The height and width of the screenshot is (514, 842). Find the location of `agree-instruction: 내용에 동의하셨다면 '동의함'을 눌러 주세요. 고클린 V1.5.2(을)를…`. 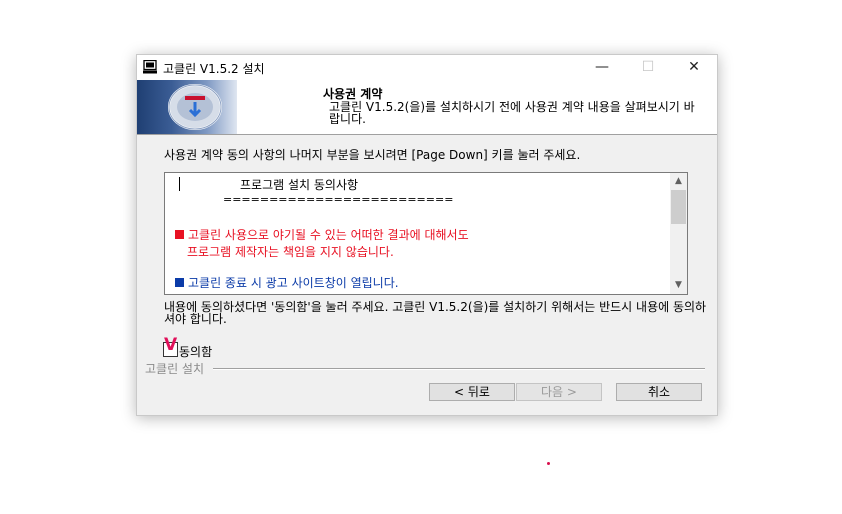

agree-instruction: 내용에 동의하셨다면 '동의함'을 눌러 주세요. 고클린 V1.5.2(을)를… is located at coordinates (435, 313).